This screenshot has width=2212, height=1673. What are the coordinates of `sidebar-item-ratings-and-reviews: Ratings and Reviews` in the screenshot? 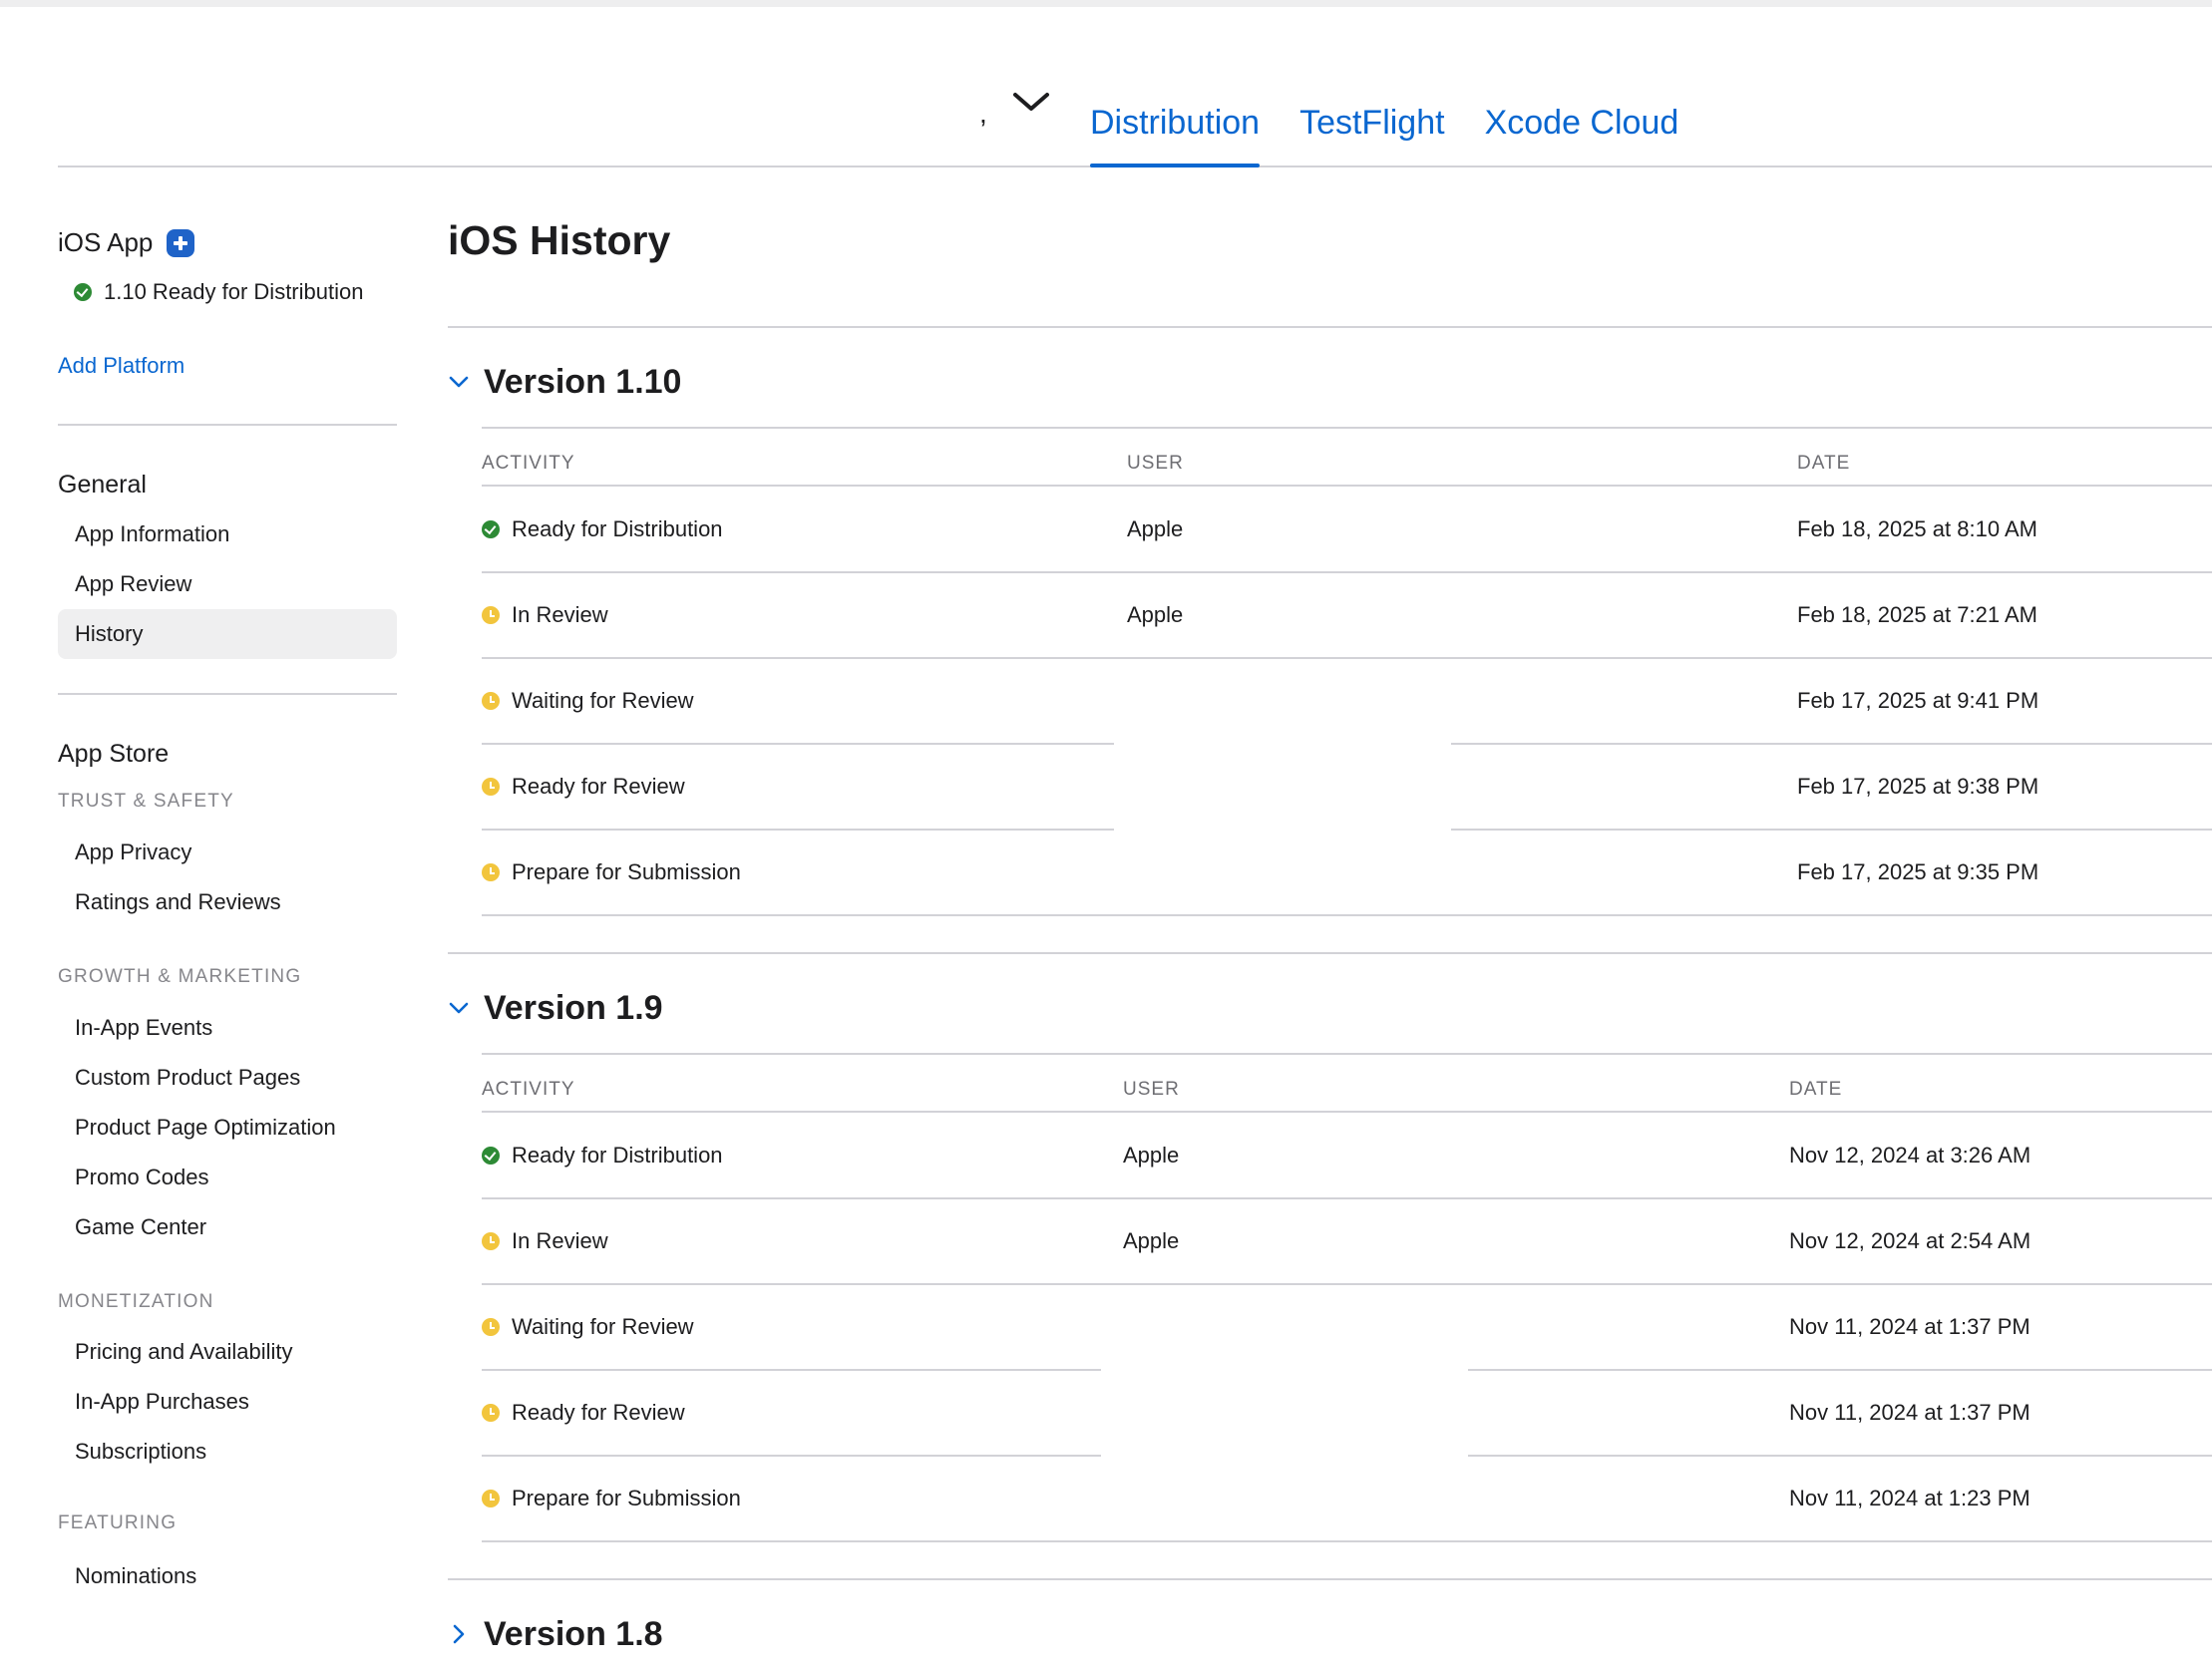 It's located at (227, 902).